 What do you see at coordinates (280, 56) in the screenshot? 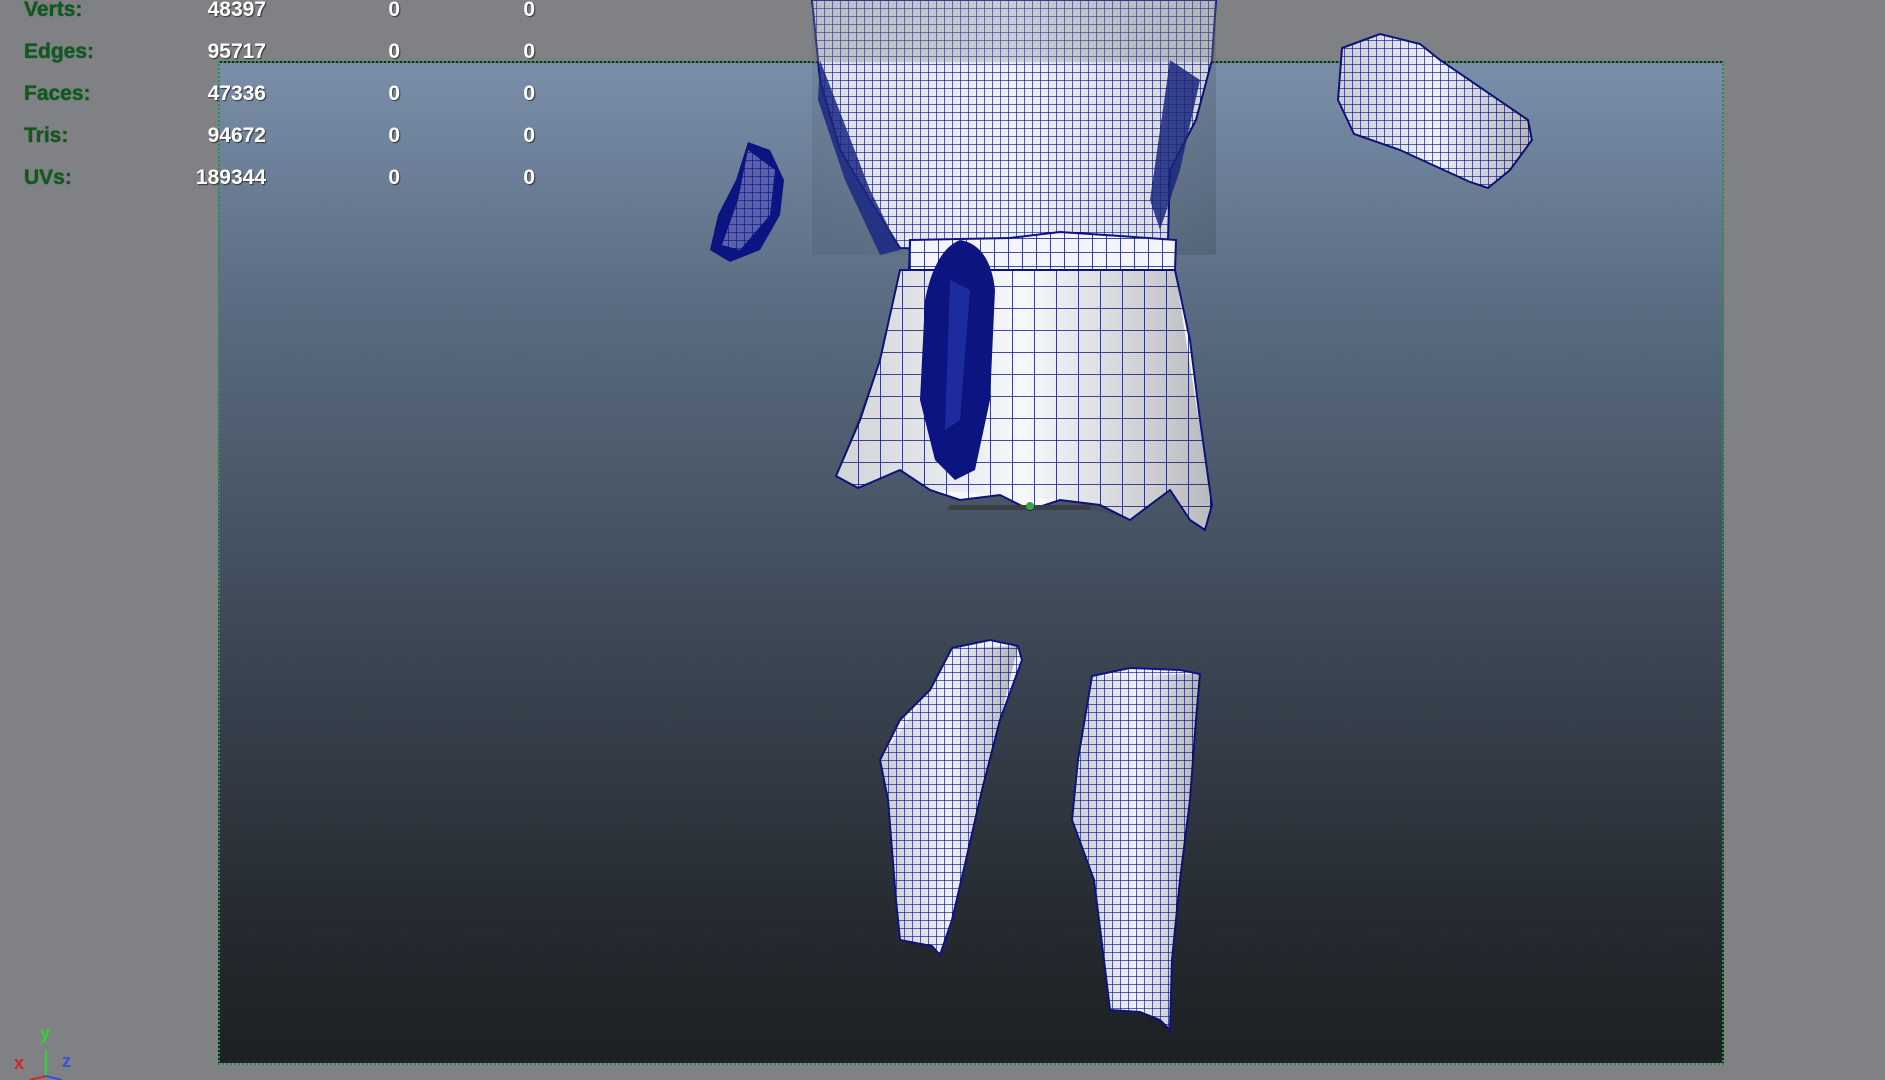
I see `hud-row-edges: Edges: 95717 0 0` at bounding box center [280, 56].